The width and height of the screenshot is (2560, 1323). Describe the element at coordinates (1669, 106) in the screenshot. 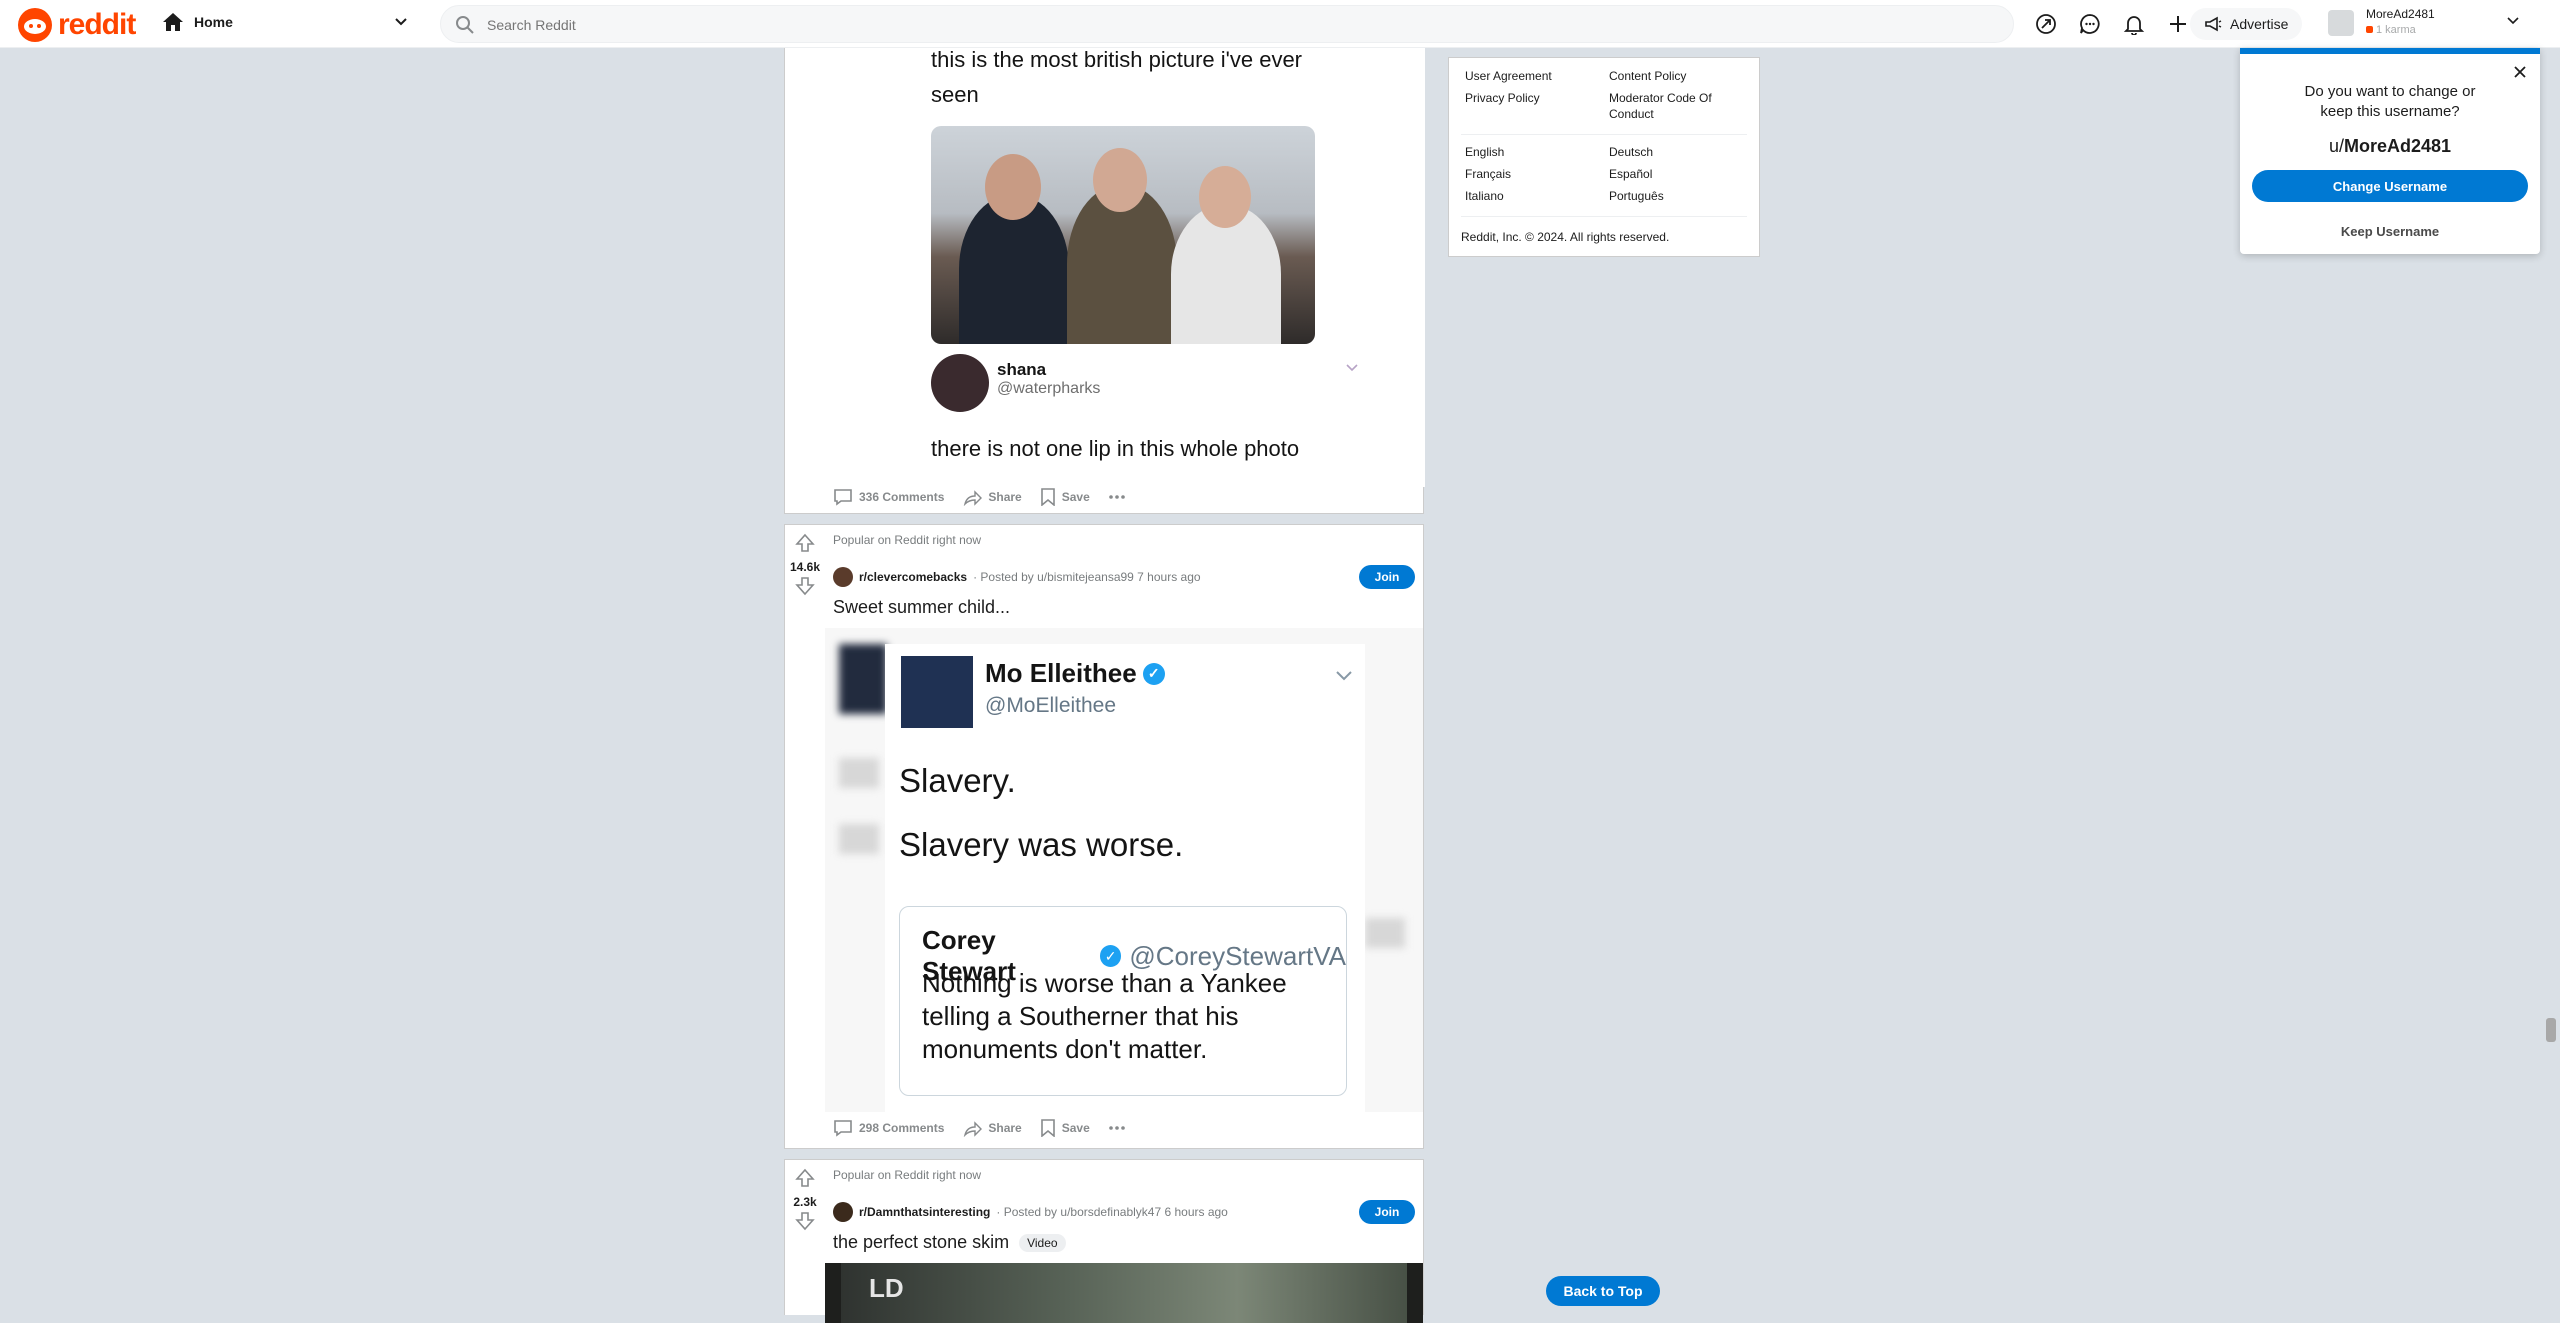

I see `footer-link: Moderator Code Of Conduct` at that location.